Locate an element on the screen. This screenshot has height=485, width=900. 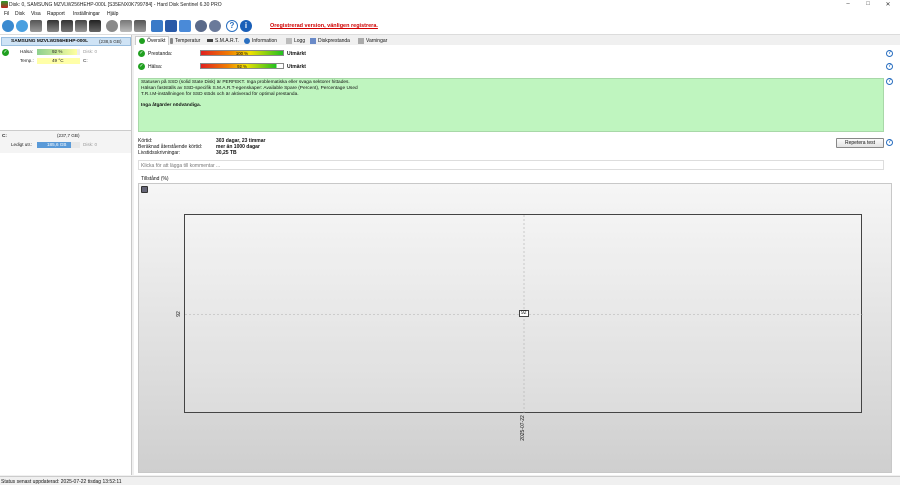
tab-overview: Översikt is located at coordinates (152, 40).